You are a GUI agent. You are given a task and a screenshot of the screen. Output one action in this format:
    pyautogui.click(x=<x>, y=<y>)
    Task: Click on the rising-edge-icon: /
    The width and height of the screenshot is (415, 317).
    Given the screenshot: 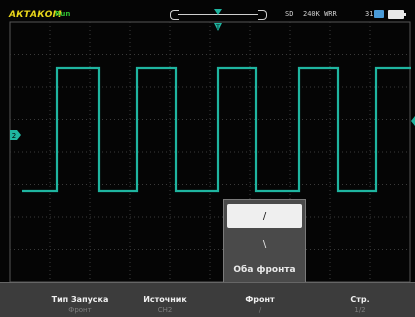 What is the action you would take?
    pyautogui.click(x=264, y=216)
    